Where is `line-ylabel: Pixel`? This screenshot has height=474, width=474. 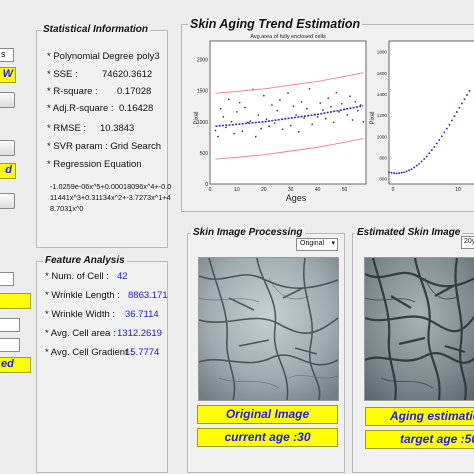 line-ylabel: Pixel is located at coordinates (373, 117).